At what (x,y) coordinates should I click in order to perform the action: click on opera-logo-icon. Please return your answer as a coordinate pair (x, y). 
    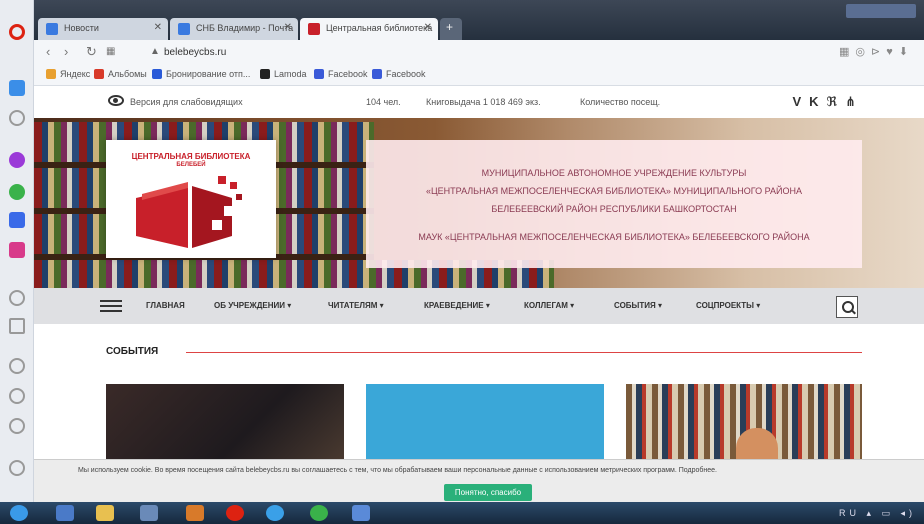
    Looking at the image, I should click on (17, 32).